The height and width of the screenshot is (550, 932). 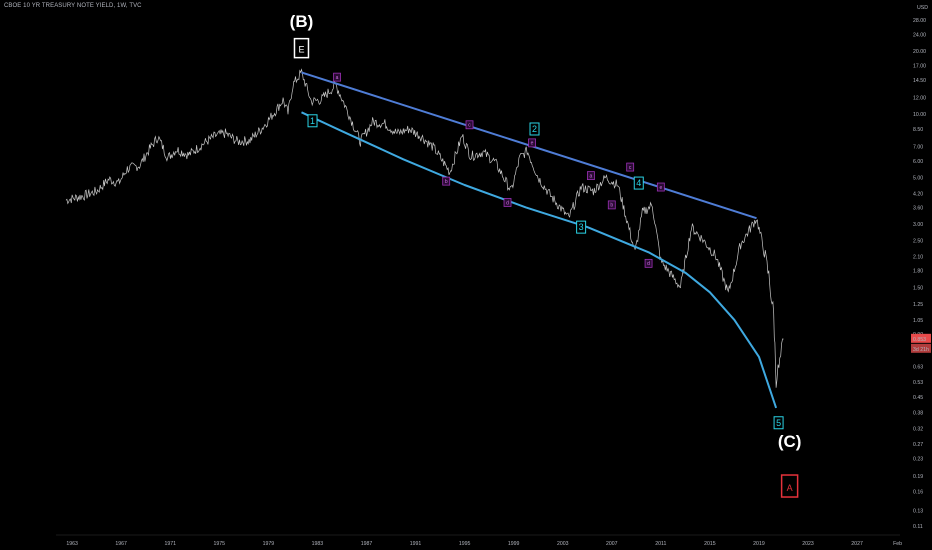 What do you see at coordinates (919, 52) in the screenshot?
I see `y-tick-label: 20.00` at bounding box center [919, 52].